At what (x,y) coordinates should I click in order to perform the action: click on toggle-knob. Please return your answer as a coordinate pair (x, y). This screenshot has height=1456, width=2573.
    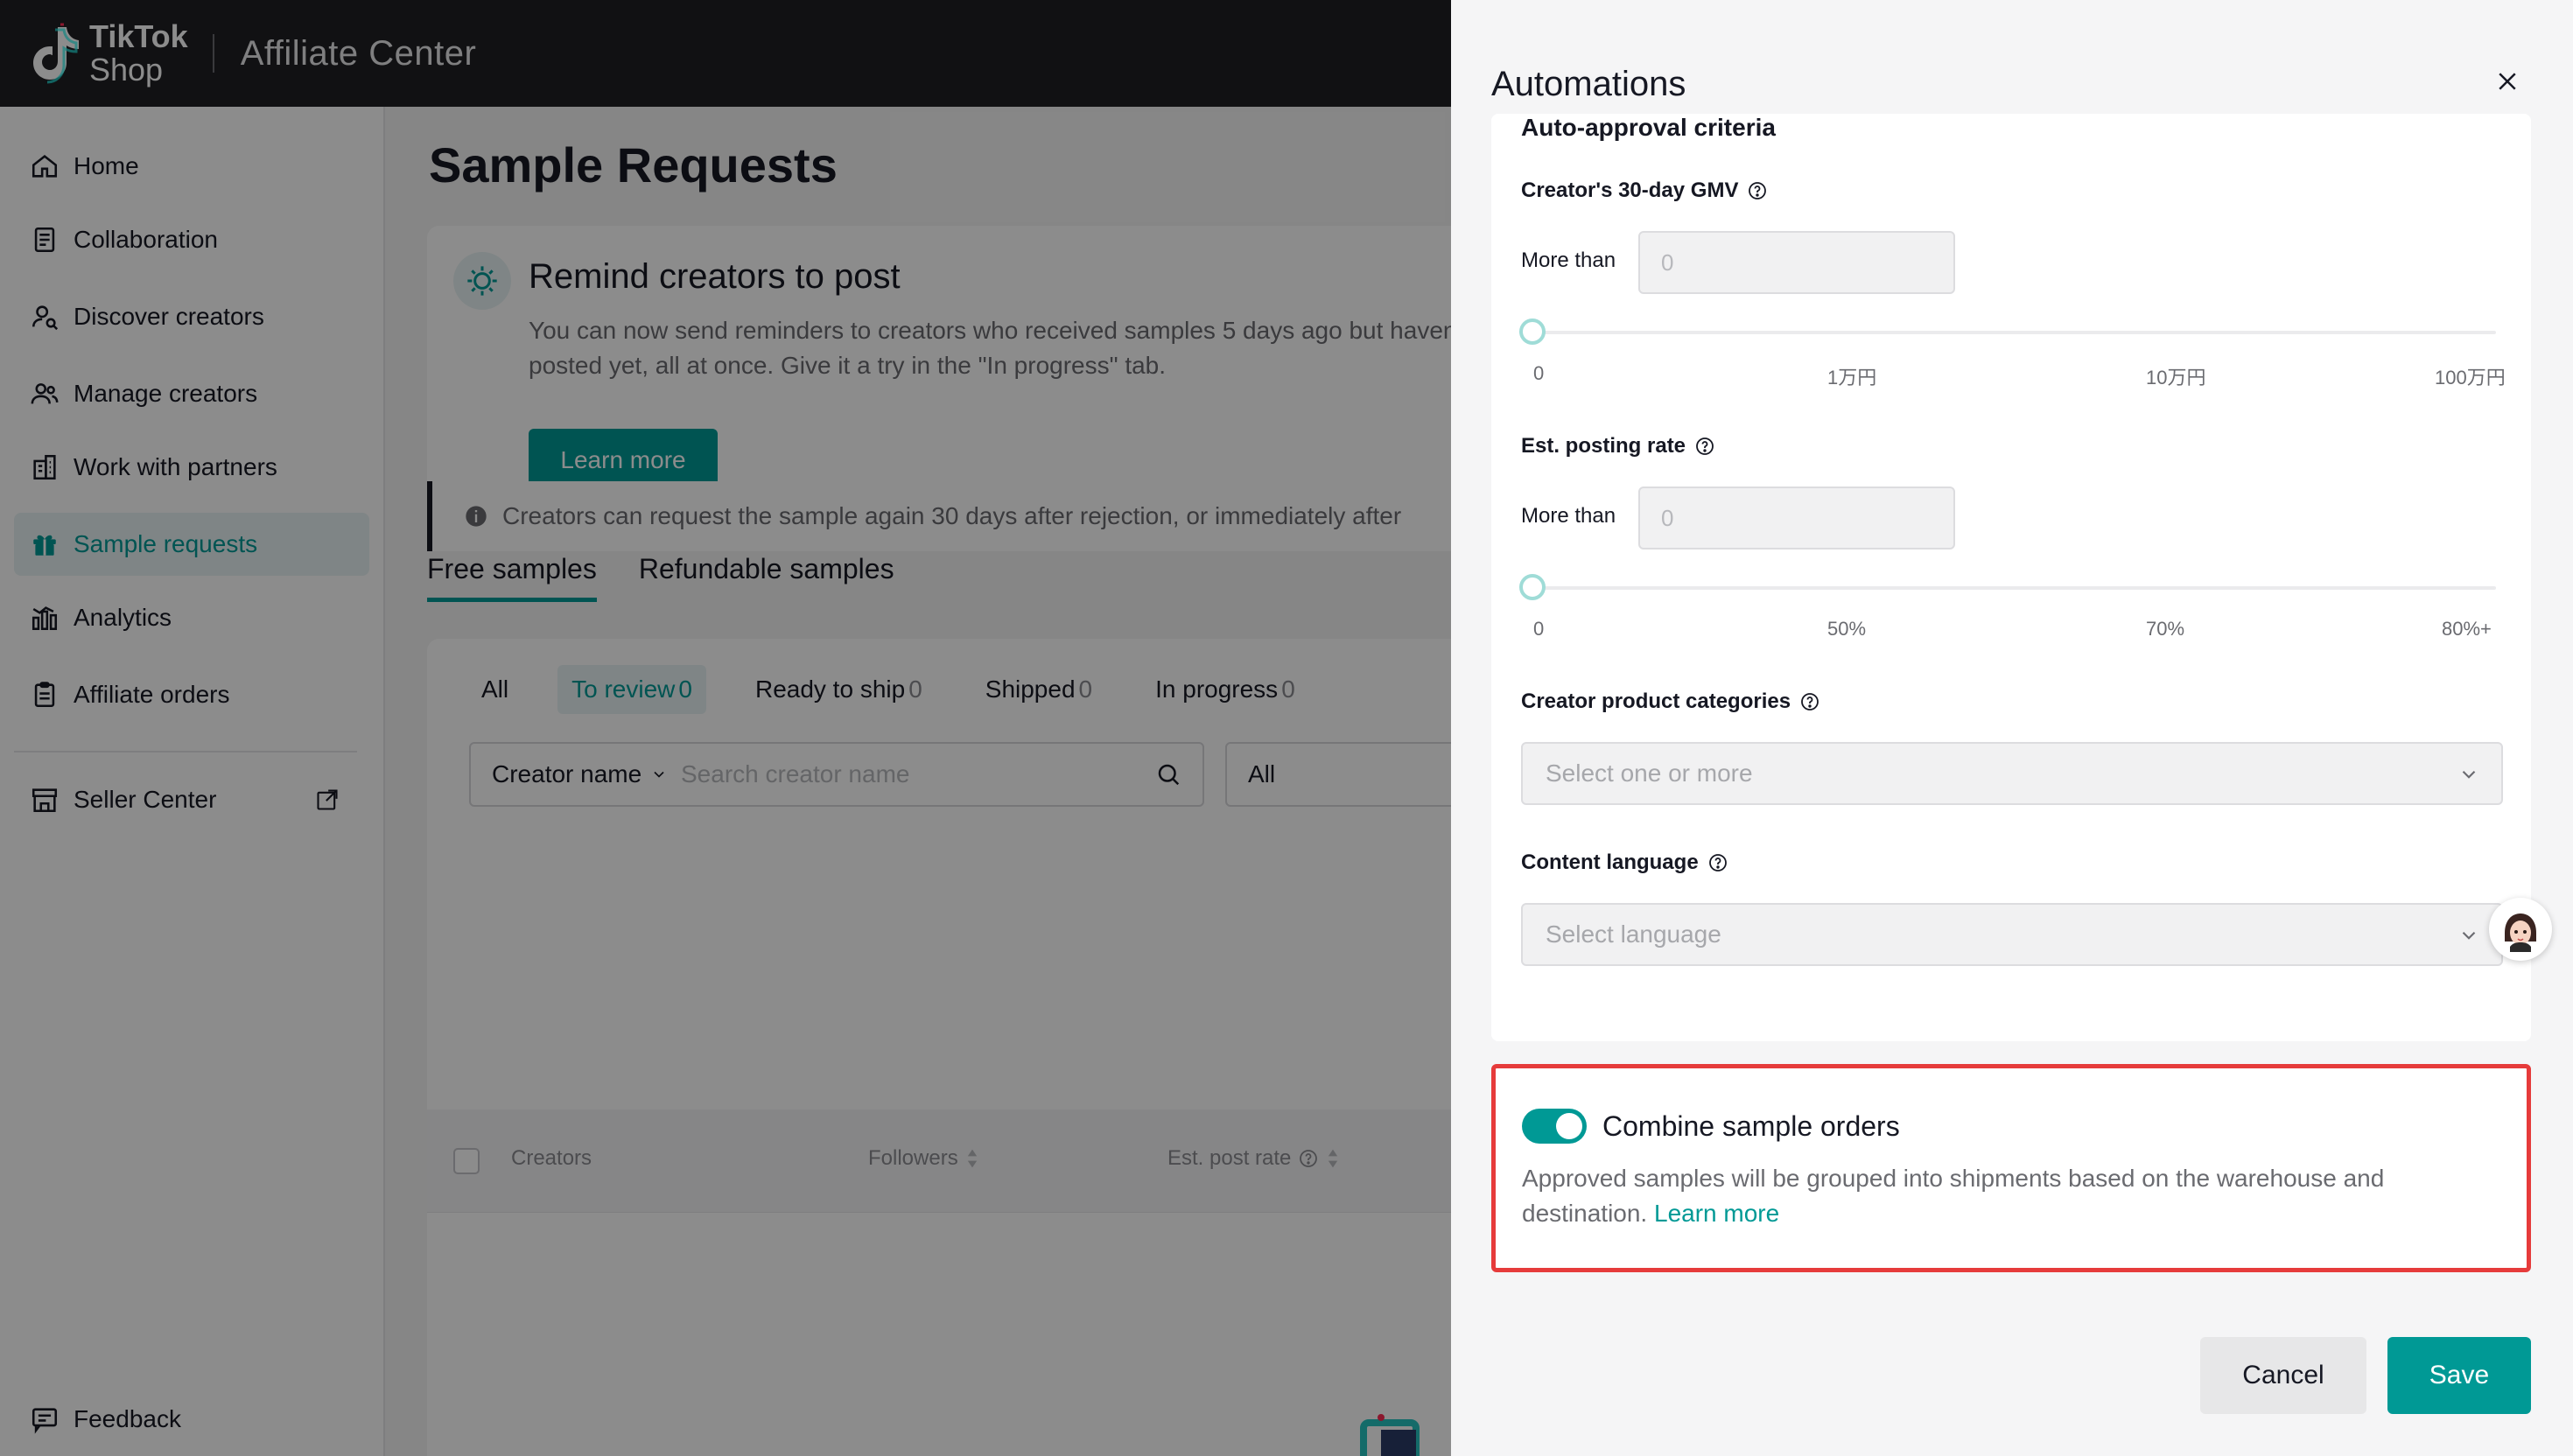
    Looking at the image, I should click on (1569, 1126).